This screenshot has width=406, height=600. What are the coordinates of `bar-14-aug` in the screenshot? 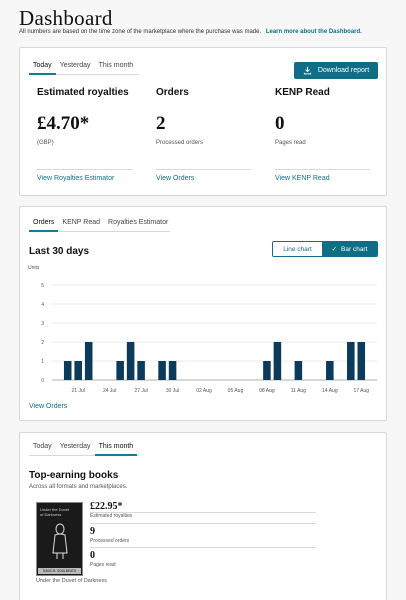 It's located at (330, 370).